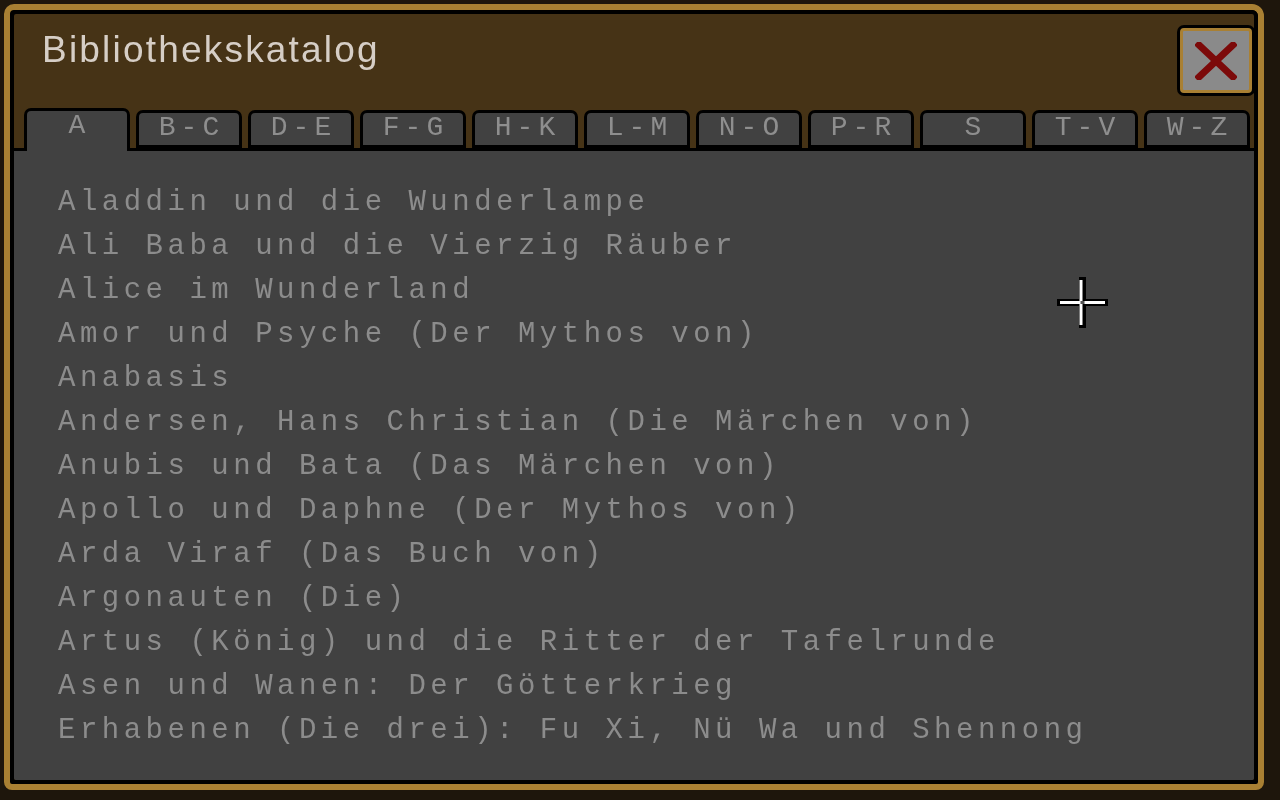  What do you see at coordinates (973, 129) in the screenshot?
I see `tab: S` at bounding box center [973, 129].